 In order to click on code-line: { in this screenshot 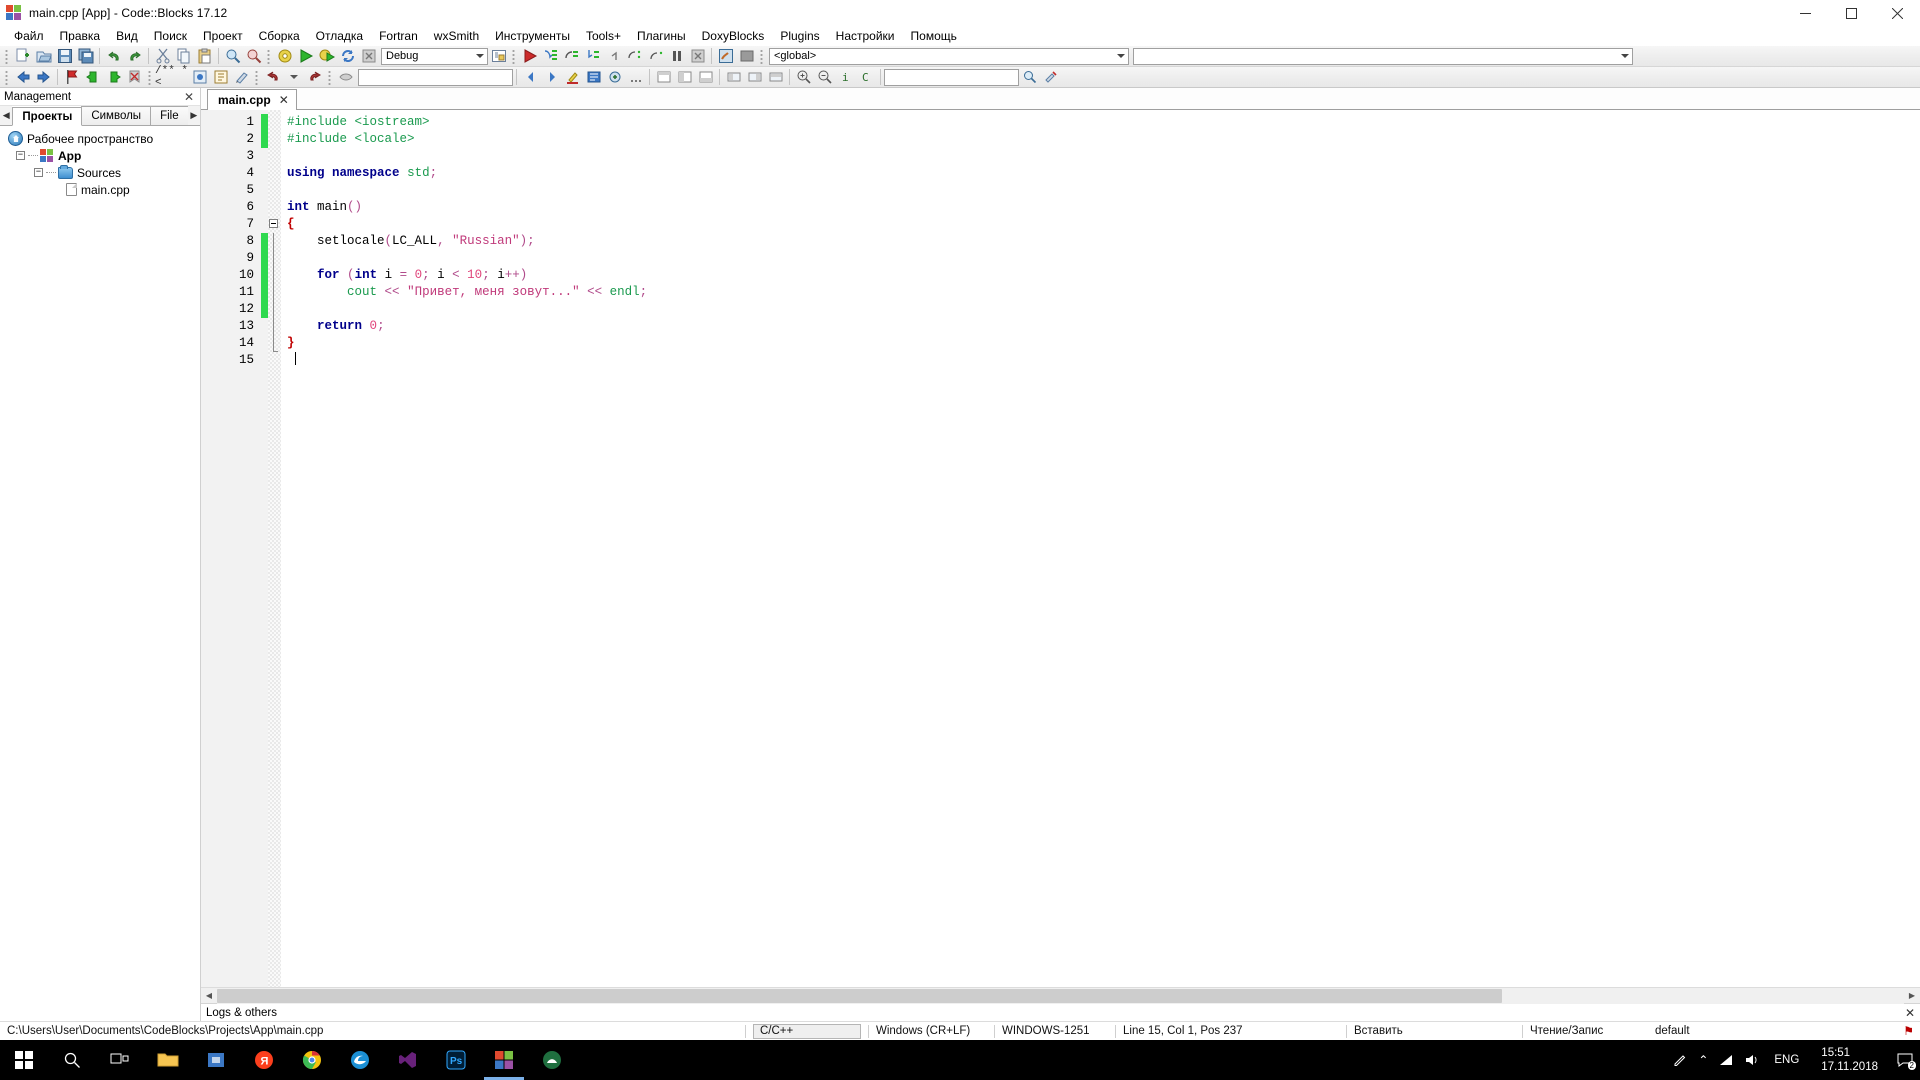, I will do `click(1100, 224)`.